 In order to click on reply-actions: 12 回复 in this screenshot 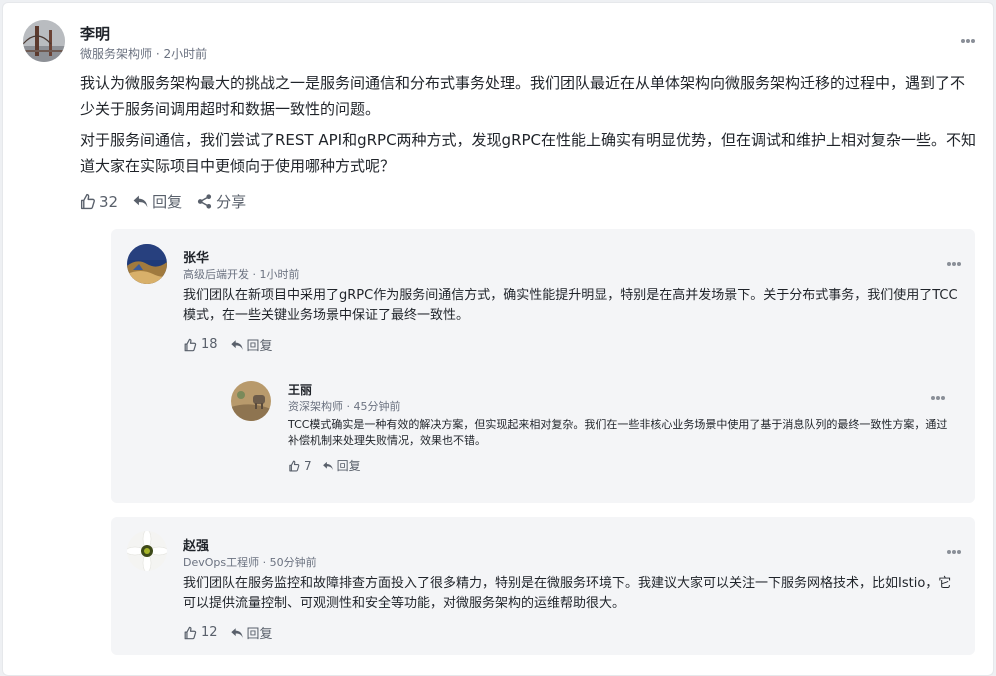, I will do `click(228, 632)`.